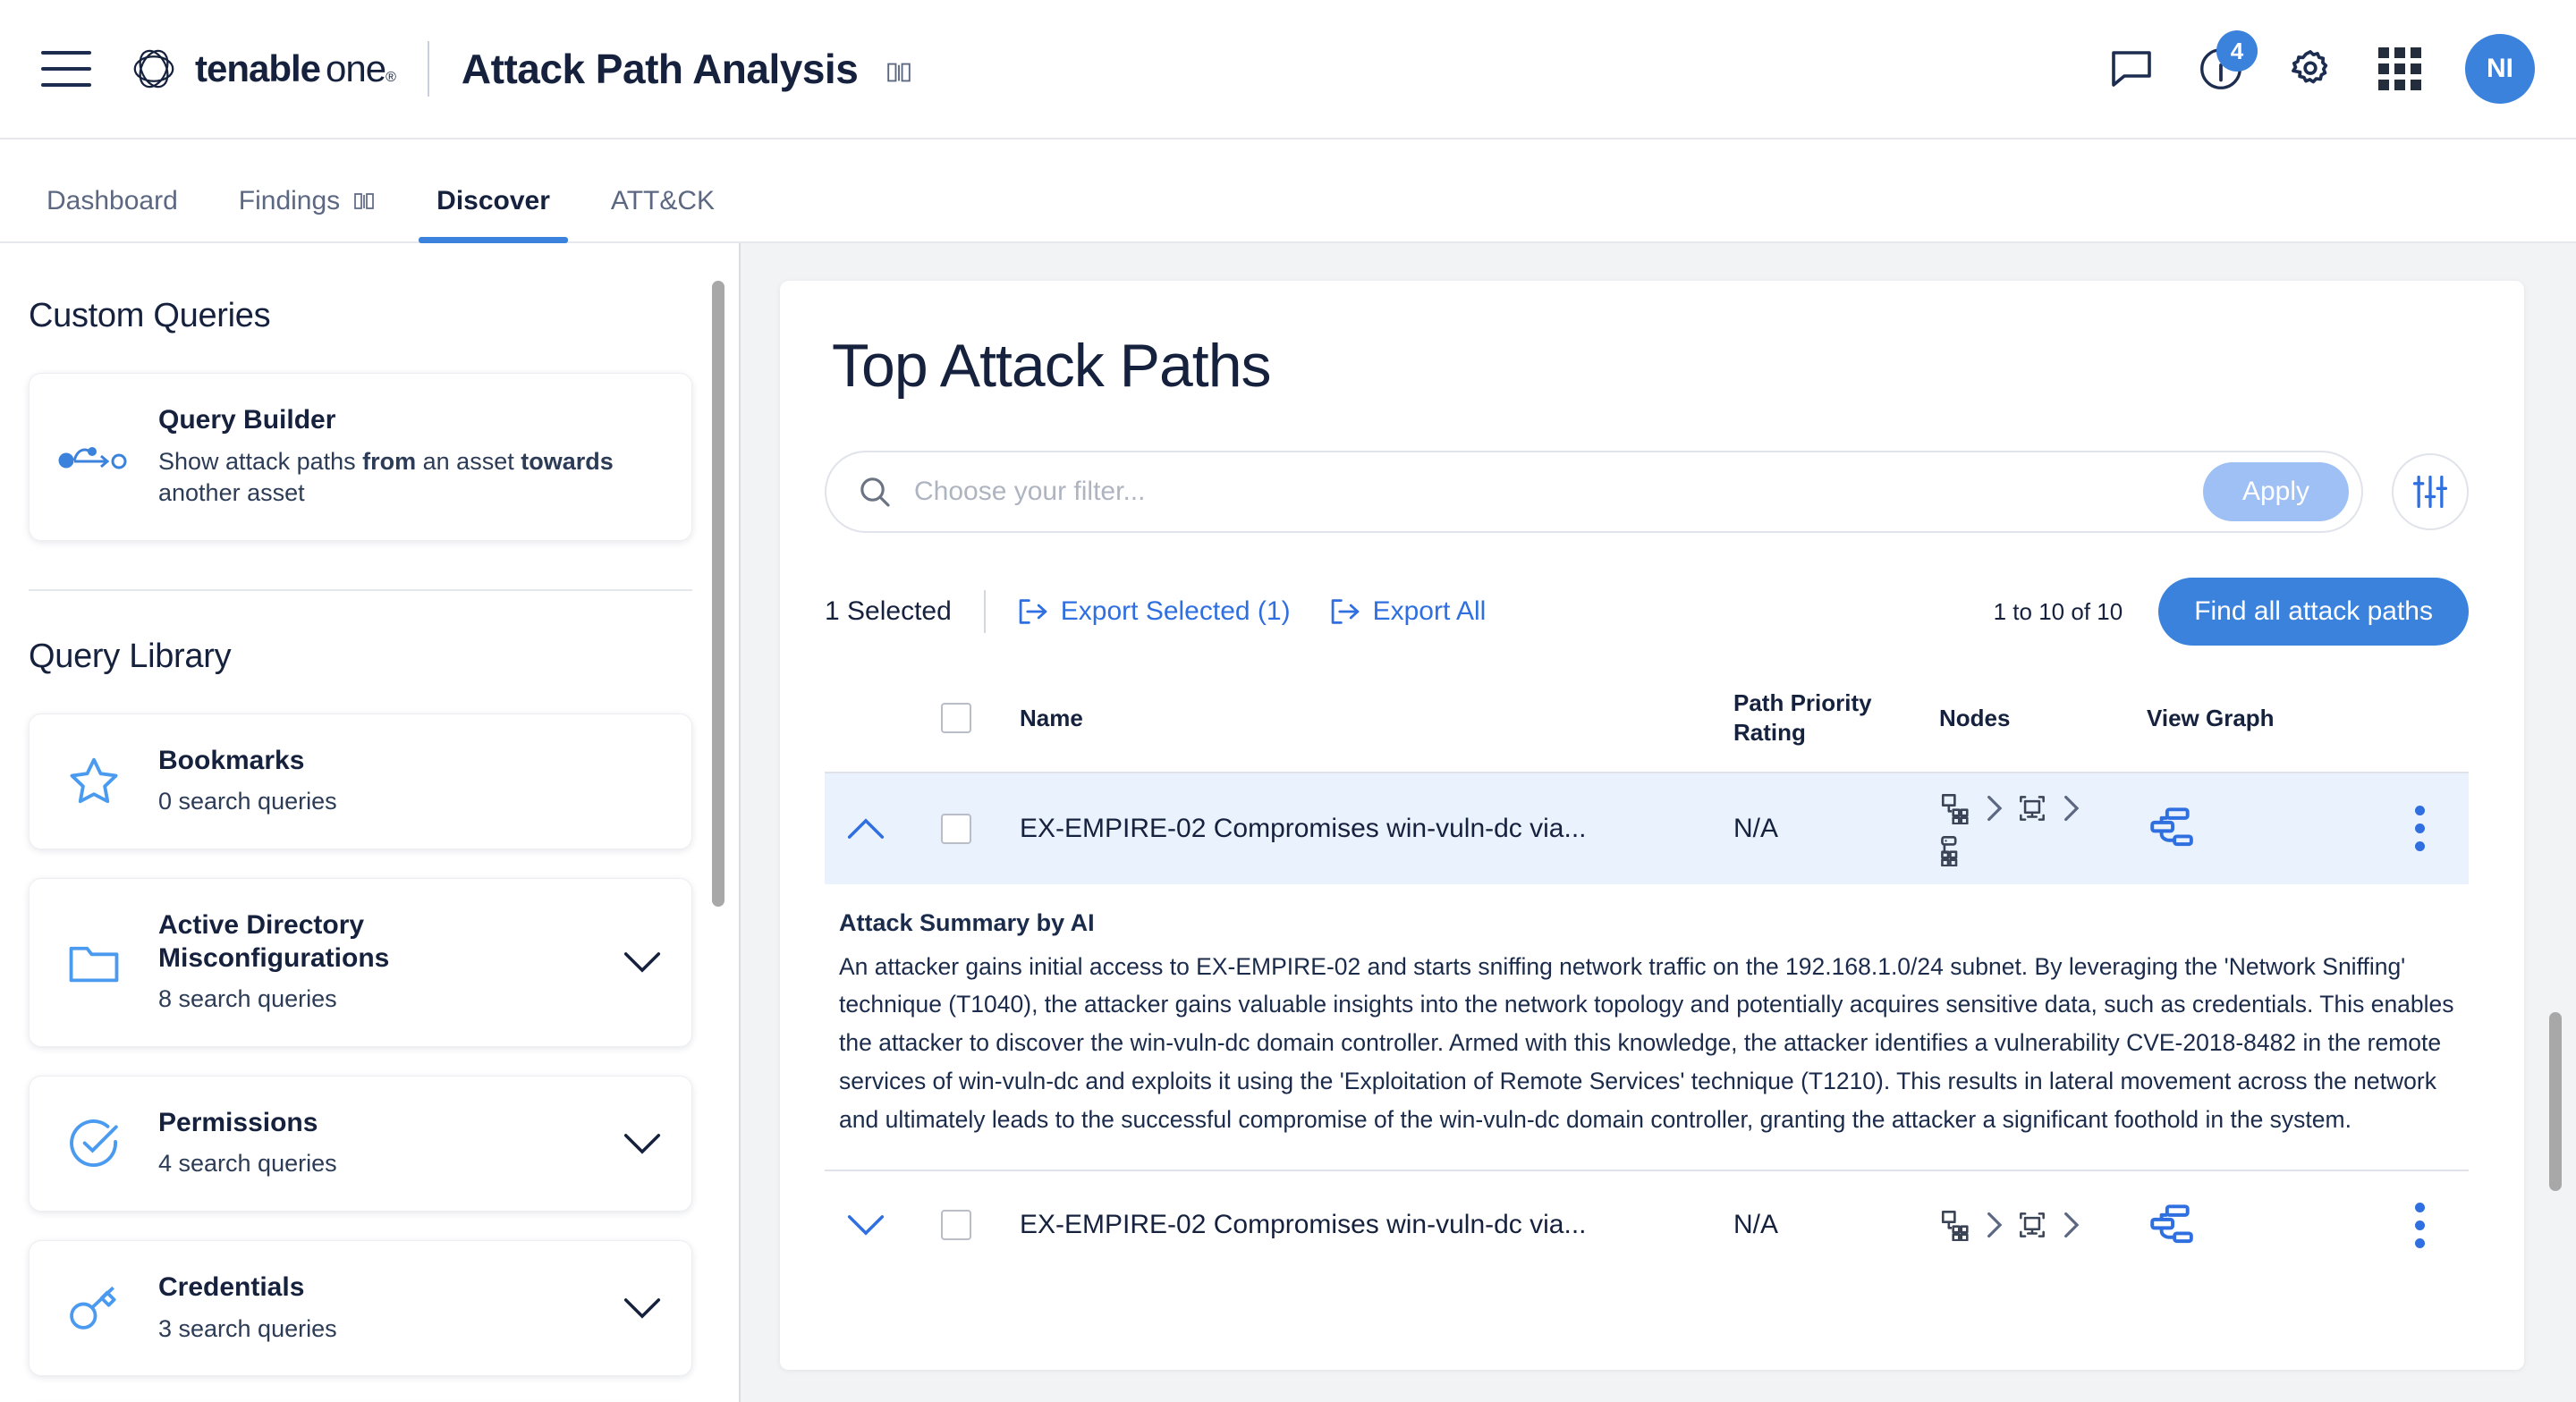 Image resolution: width=2576 pixels, height=1402 pixels. Describe the element at coordinates (718, 594) in the screenshot. I see `sidebar-scrollbar-thumb` at that location.